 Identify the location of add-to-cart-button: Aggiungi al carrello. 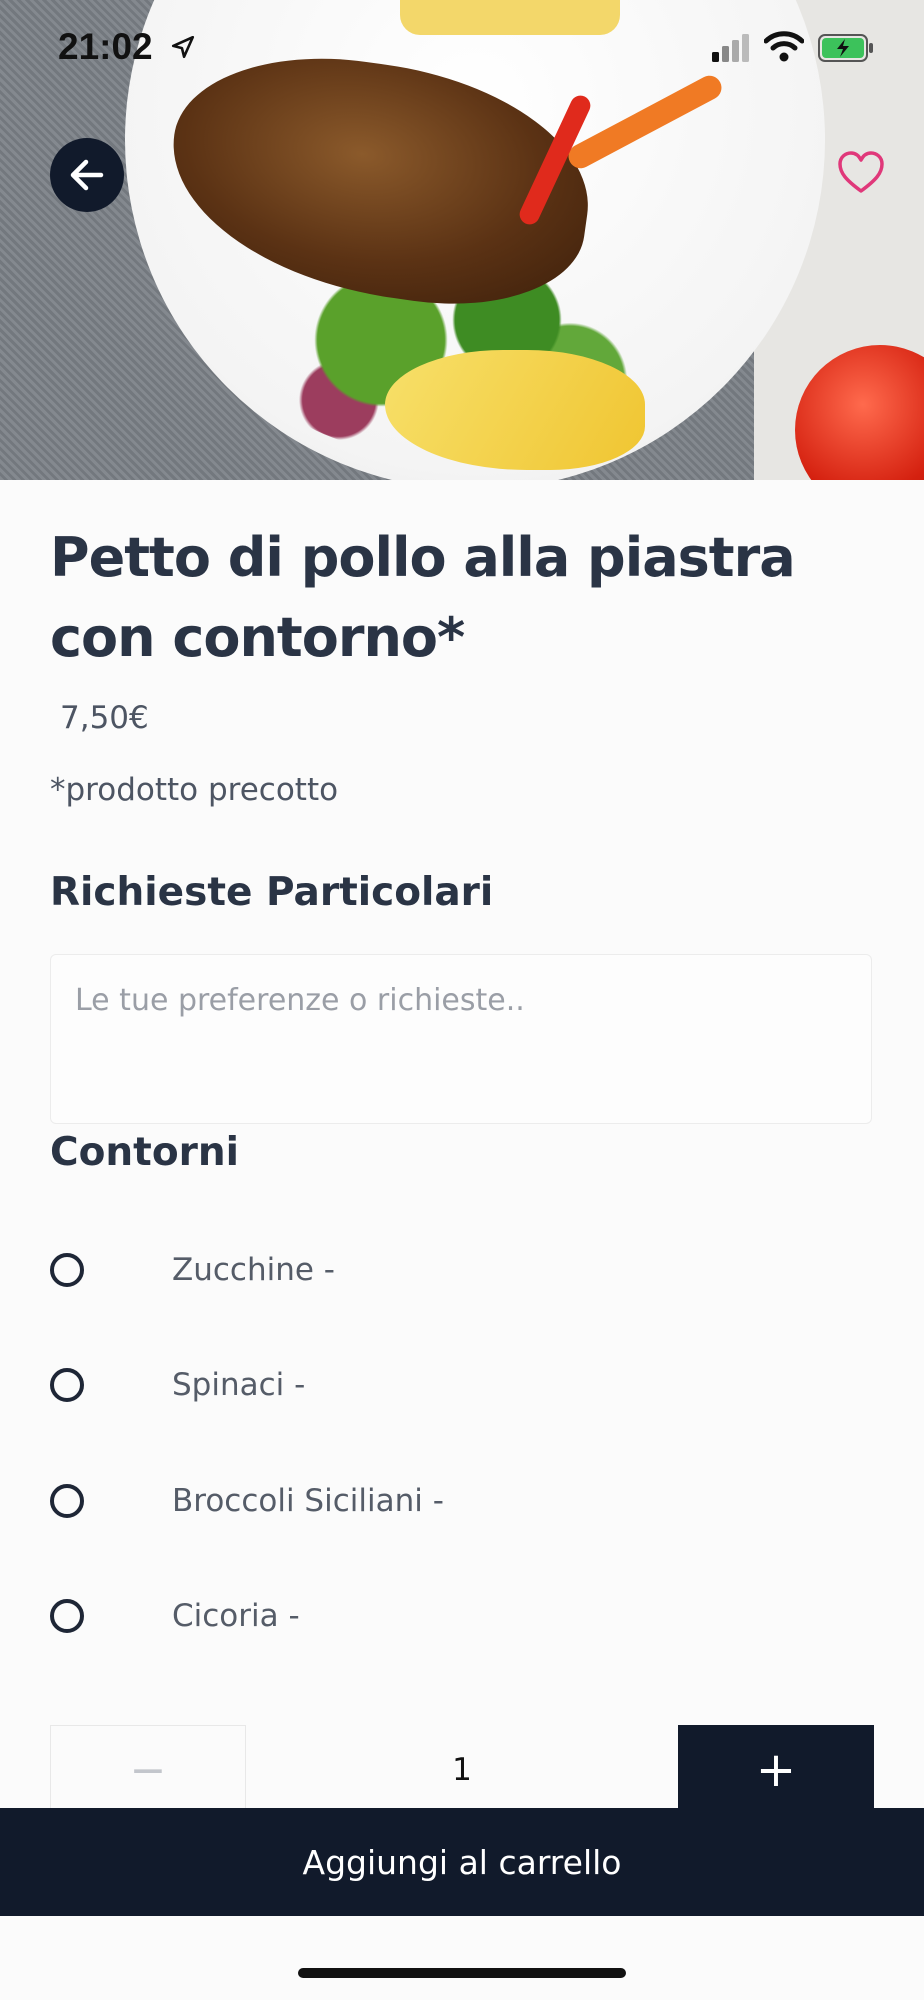
(462, 1862).